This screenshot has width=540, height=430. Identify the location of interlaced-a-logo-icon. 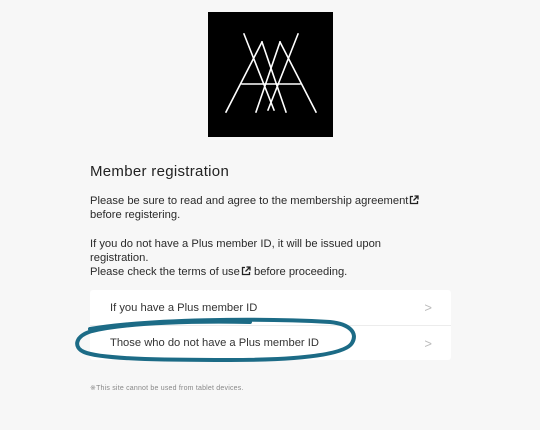
(271, 73).